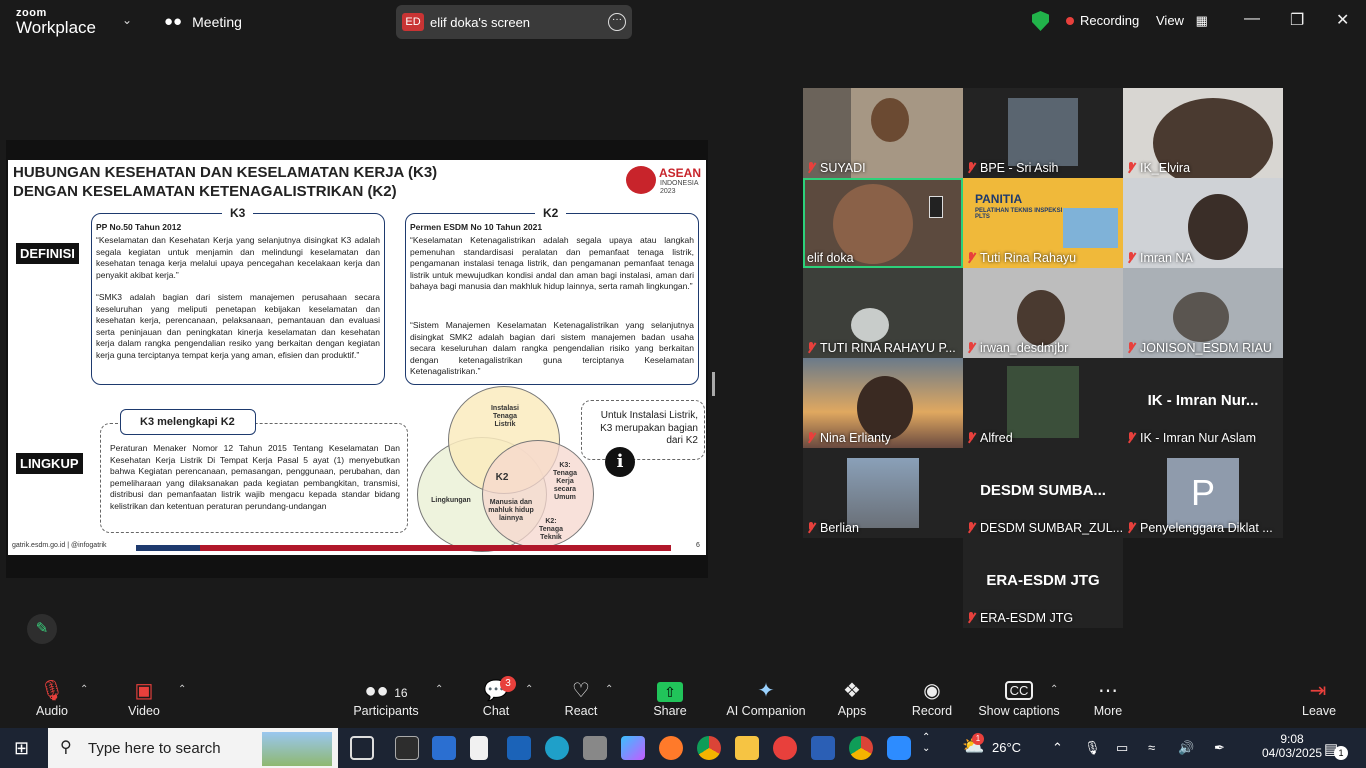 This screenshot has width=1366, height=768. I want to click on video-feed, so click(1043, 132).